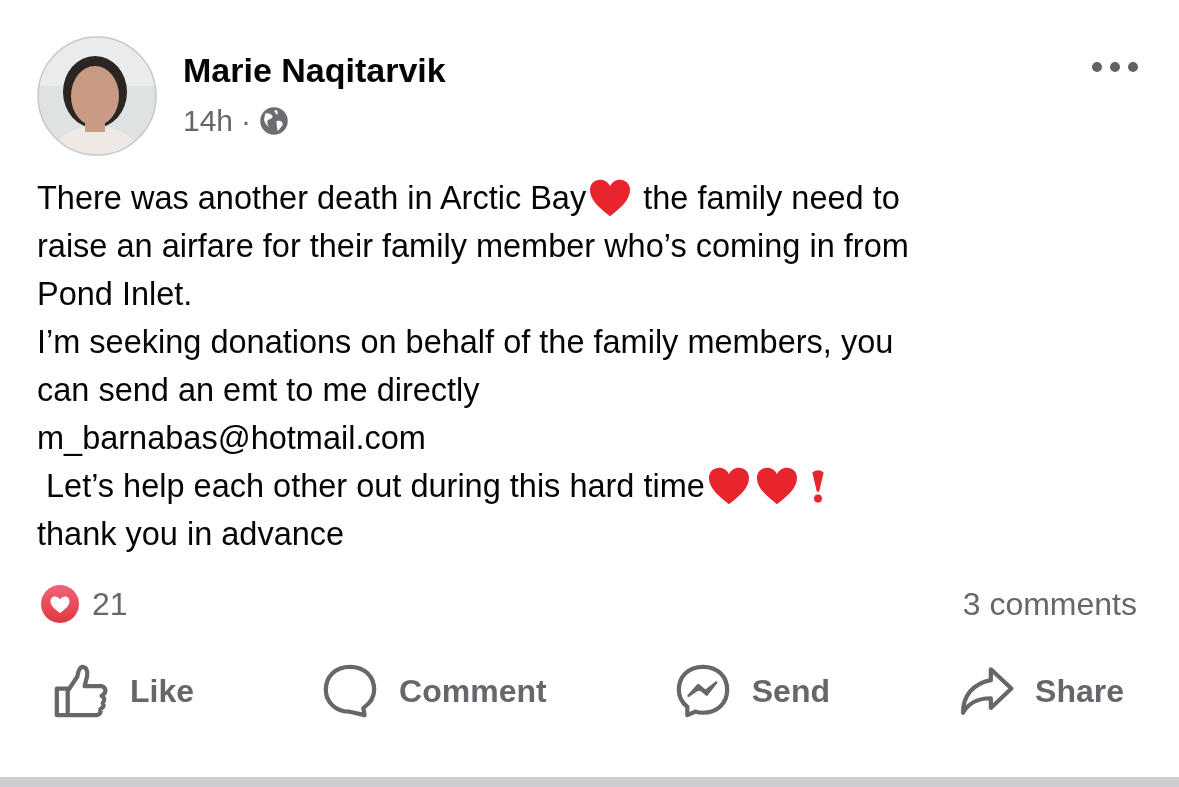 Image resolution: width=1179 pixels, height=787 pixels. What do you see at coordinates (81, 691) in the screenshot?
I see `thumbs-up-icon` at bounding box center [81, 691].